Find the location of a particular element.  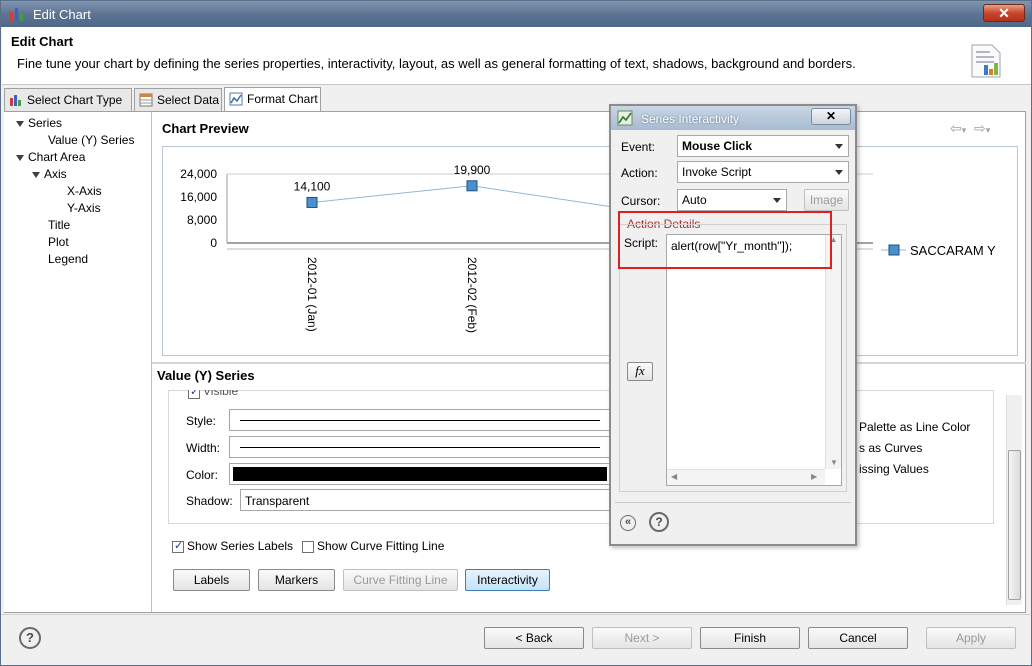

dialog-title-bar: Series Interactivity ✕ is located at coordinates (733, 118).